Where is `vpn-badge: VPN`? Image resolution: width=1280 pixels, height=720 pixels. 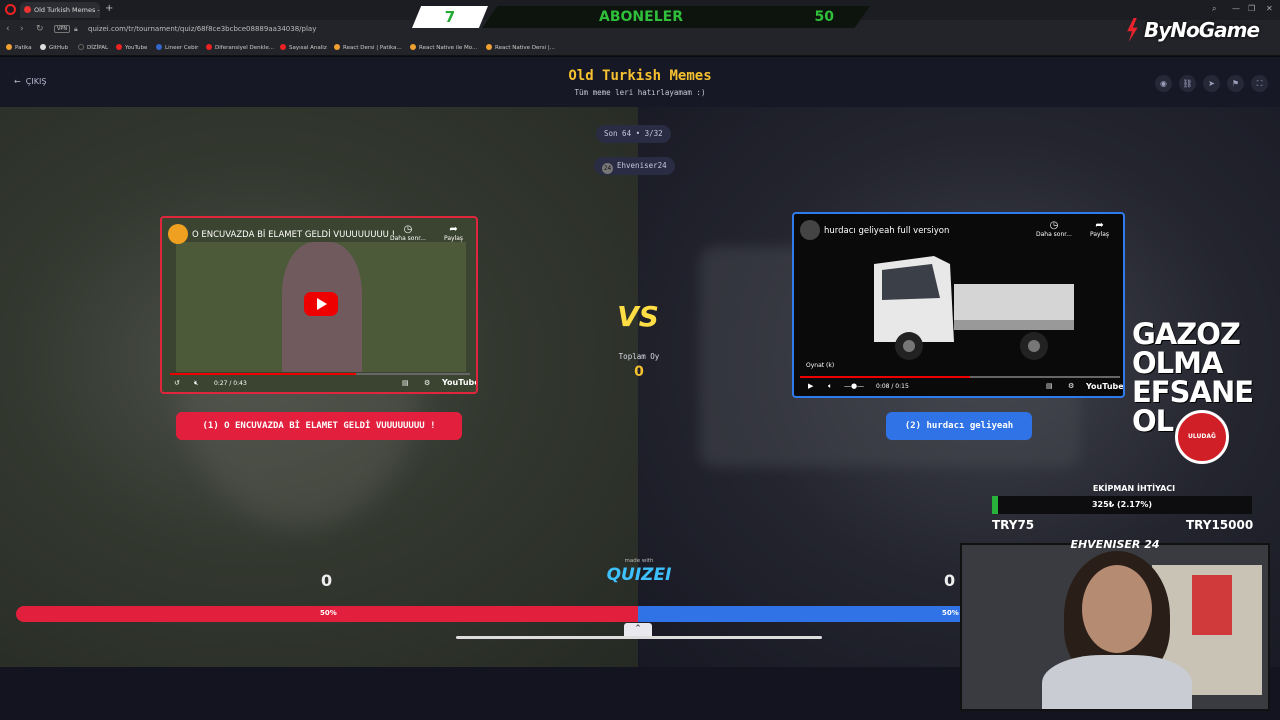 vpn-badge: VPN is located at coordinates (62, 29).